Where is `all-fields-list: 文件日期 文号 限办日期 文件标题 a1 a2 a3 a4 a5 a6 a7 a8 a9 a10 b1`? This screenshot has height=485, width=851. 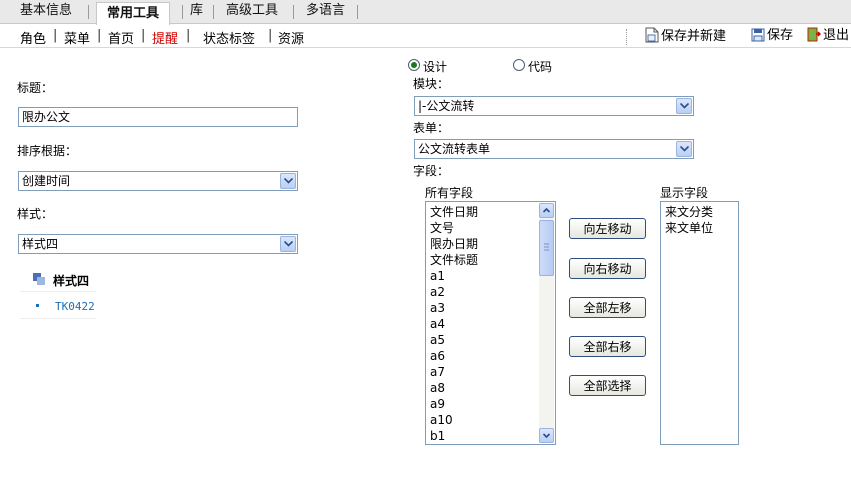 all-fields-list: 文件日期 文号 限办日期 文件标题 a1 a2 a3 a4 a5 a6 a7 a8 a9 a10 b1 is located at coordinates (490, 323).